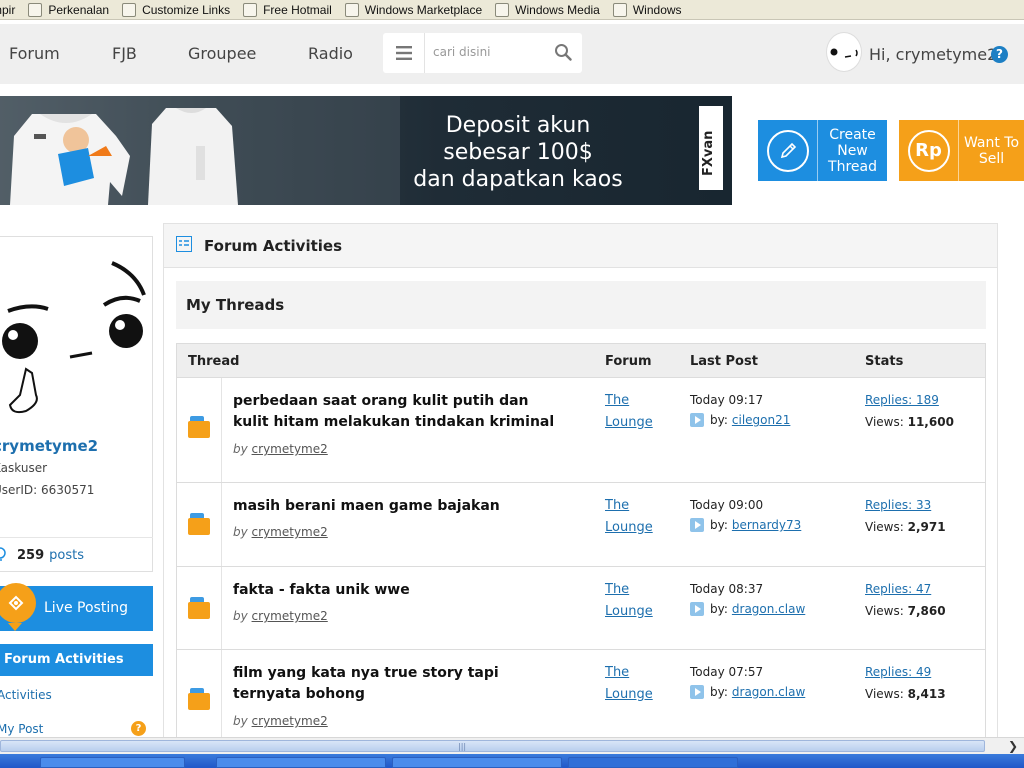 This screenshot has height=768, width=1024. Describe the element at coordinates (176, 9) in the screenshot. I see `bookmark-item: Customize Links` at that location.